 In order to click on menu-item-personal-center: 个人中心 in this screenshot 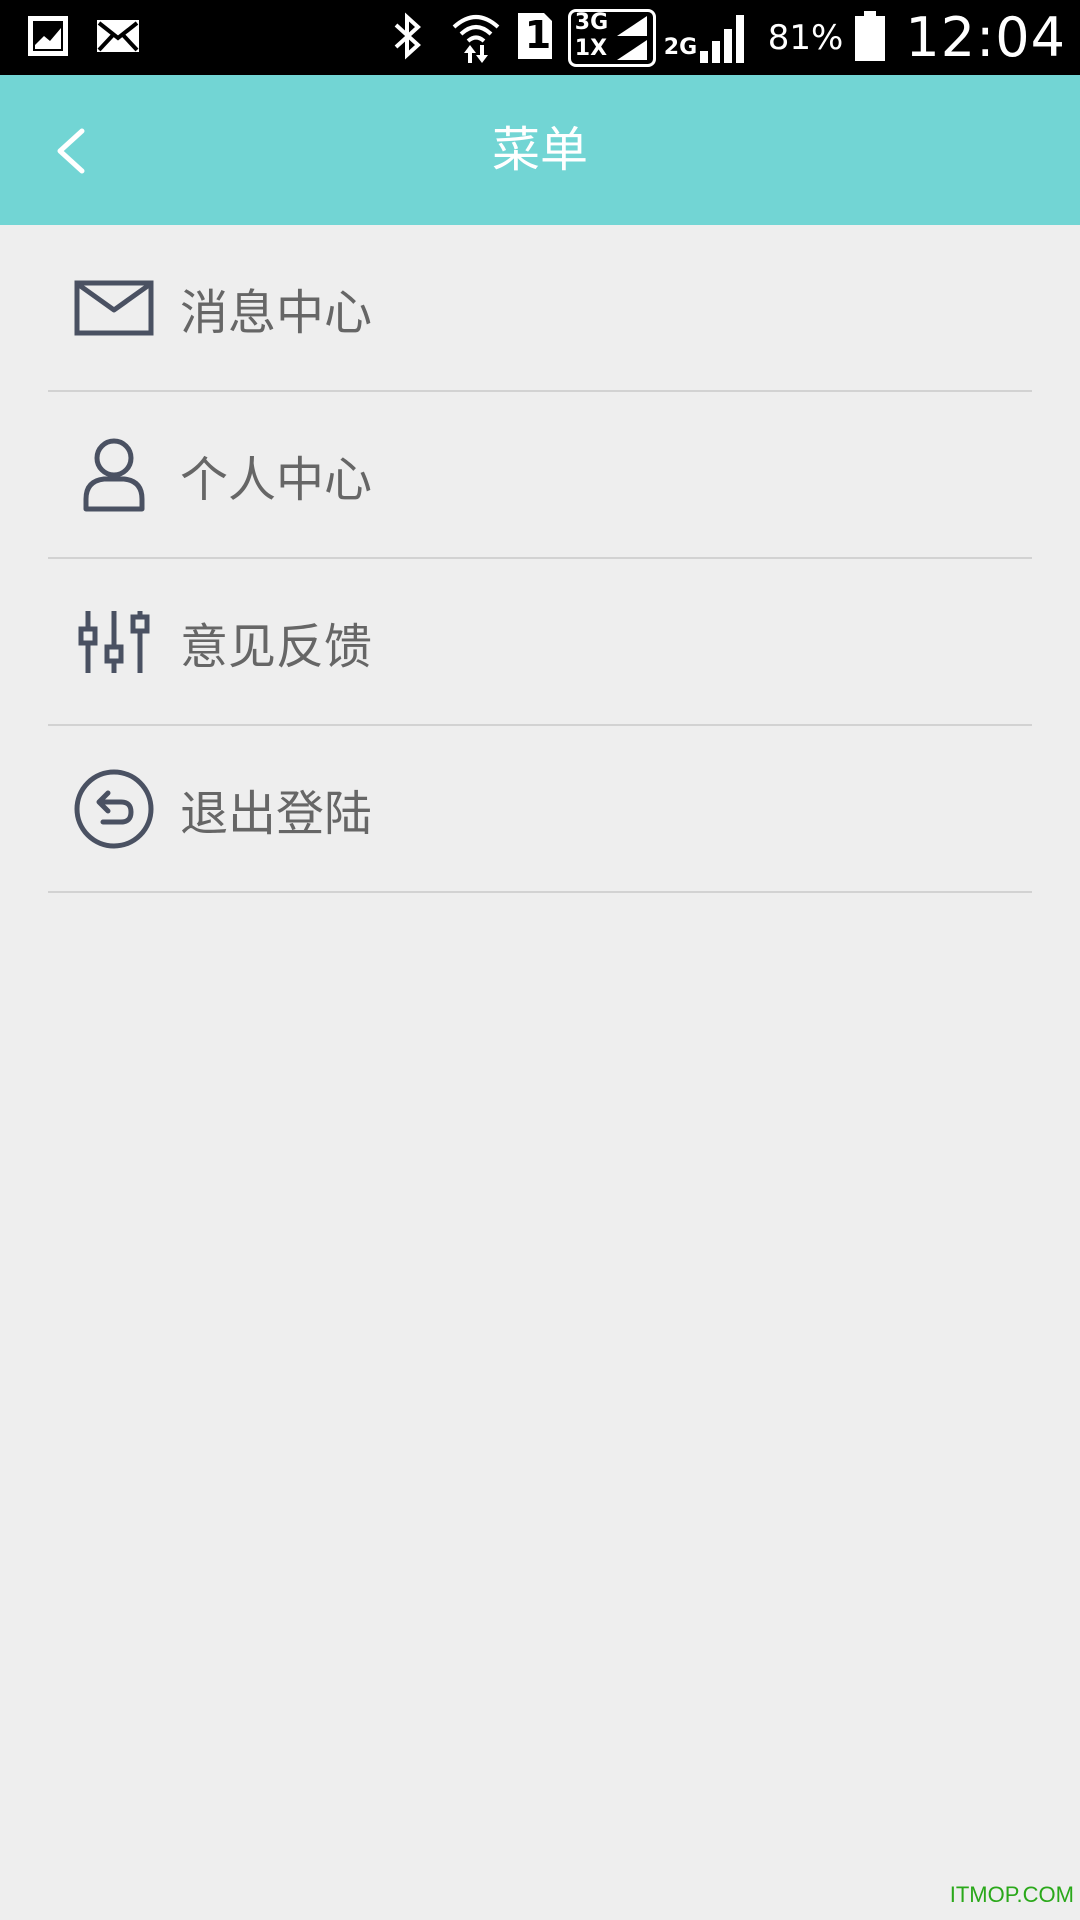, I will do `click(540, 475)`.